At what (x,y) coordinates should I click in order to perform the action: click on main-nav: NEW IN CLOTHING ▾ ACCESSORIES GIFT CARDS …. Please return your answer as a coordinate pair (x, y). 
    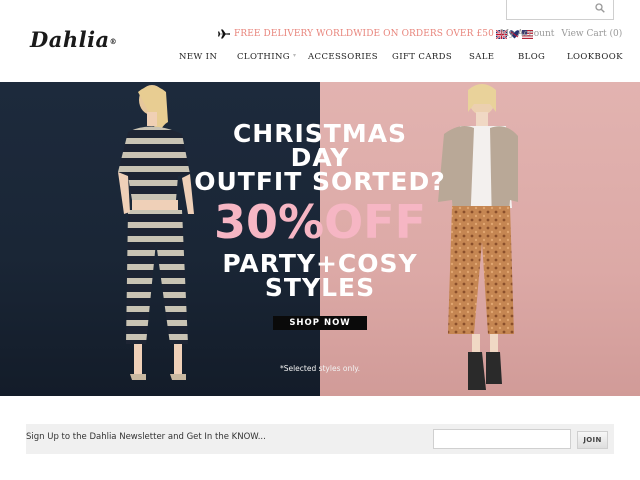
    Looking at the image, I should click on (320, 58).